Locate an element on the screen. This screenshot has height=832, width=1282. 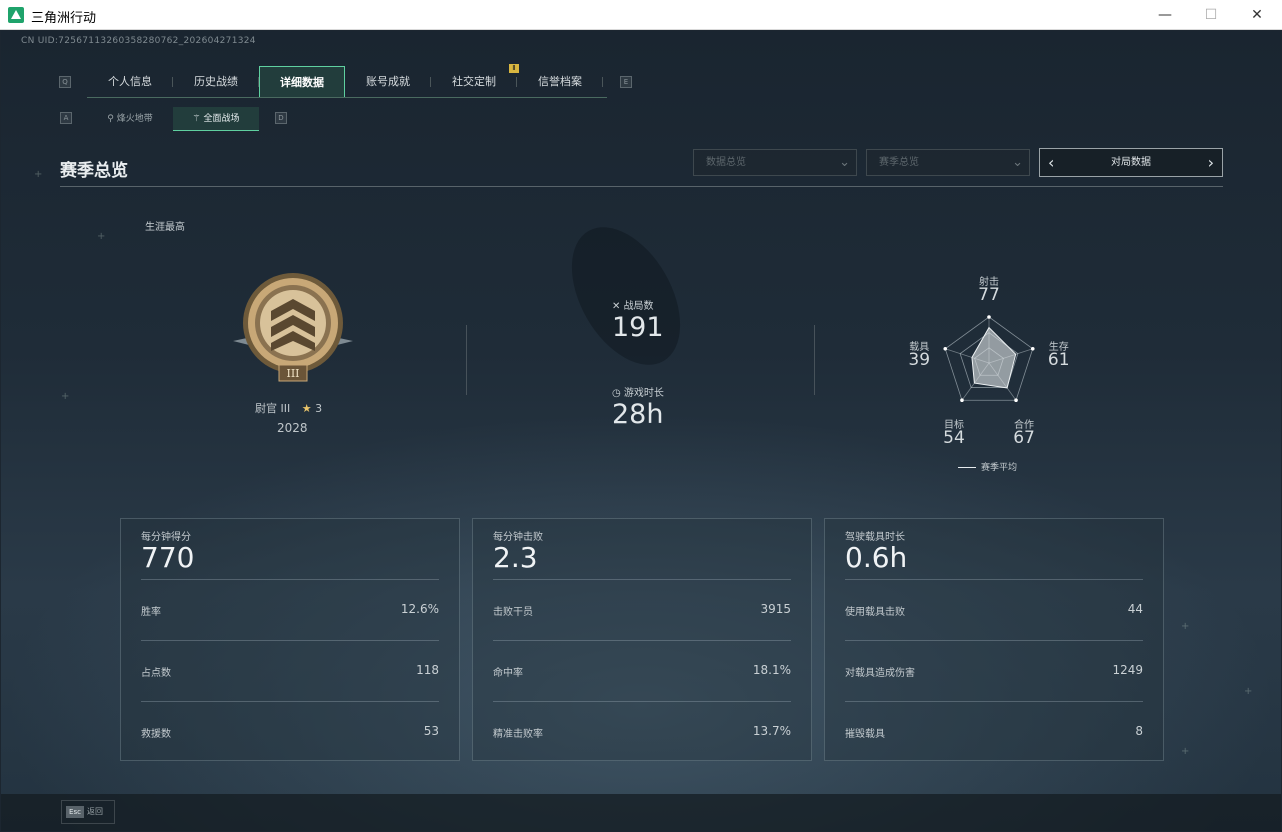
playtime-value: 28h is located at coordinates (638, 414).